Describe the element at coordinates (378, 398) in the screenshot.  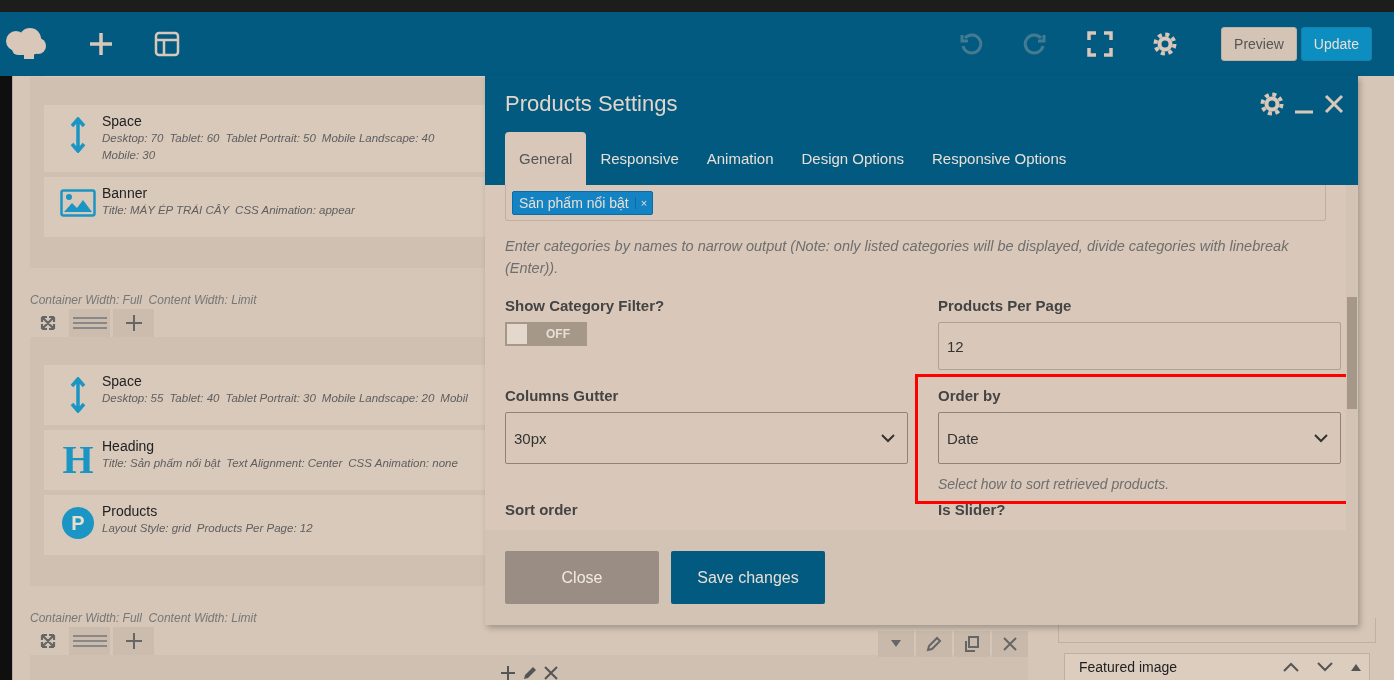
I see `element-detail: Mobile Landscape: 20` at that location.